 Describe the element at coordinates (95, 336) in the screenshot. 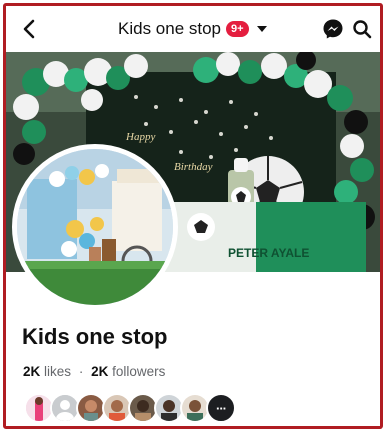

I see `page-name: Kids one stop` at that location.